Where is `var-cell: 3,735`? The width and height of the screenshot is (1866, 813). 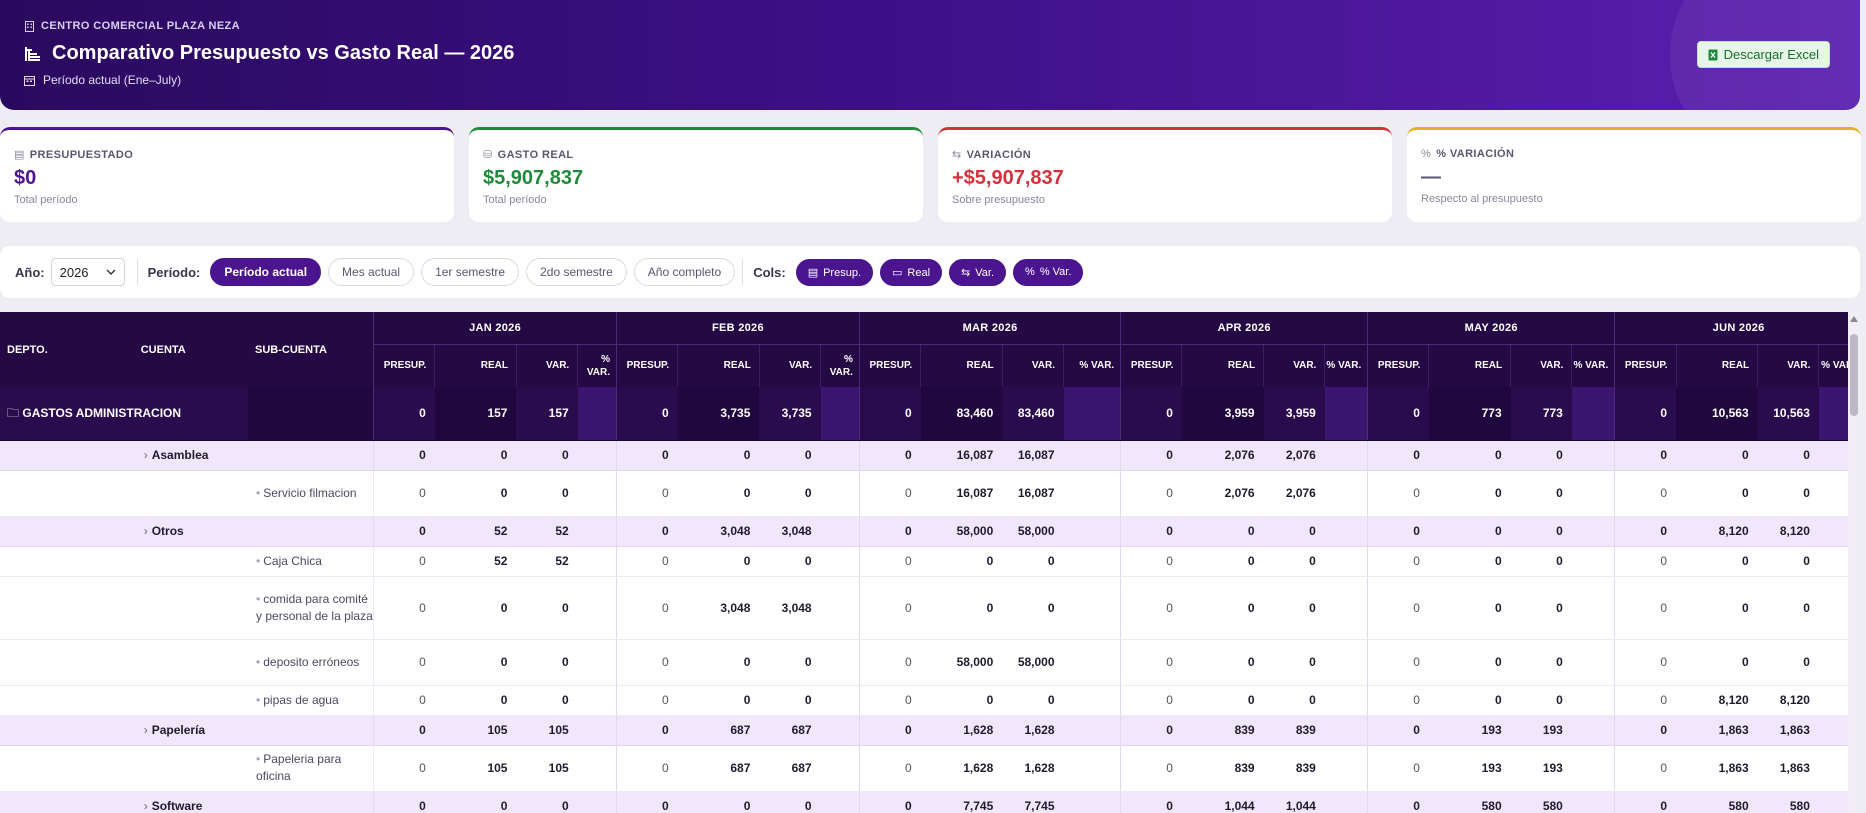 var-cell: 3,735 is located at coordinates (790, 414).